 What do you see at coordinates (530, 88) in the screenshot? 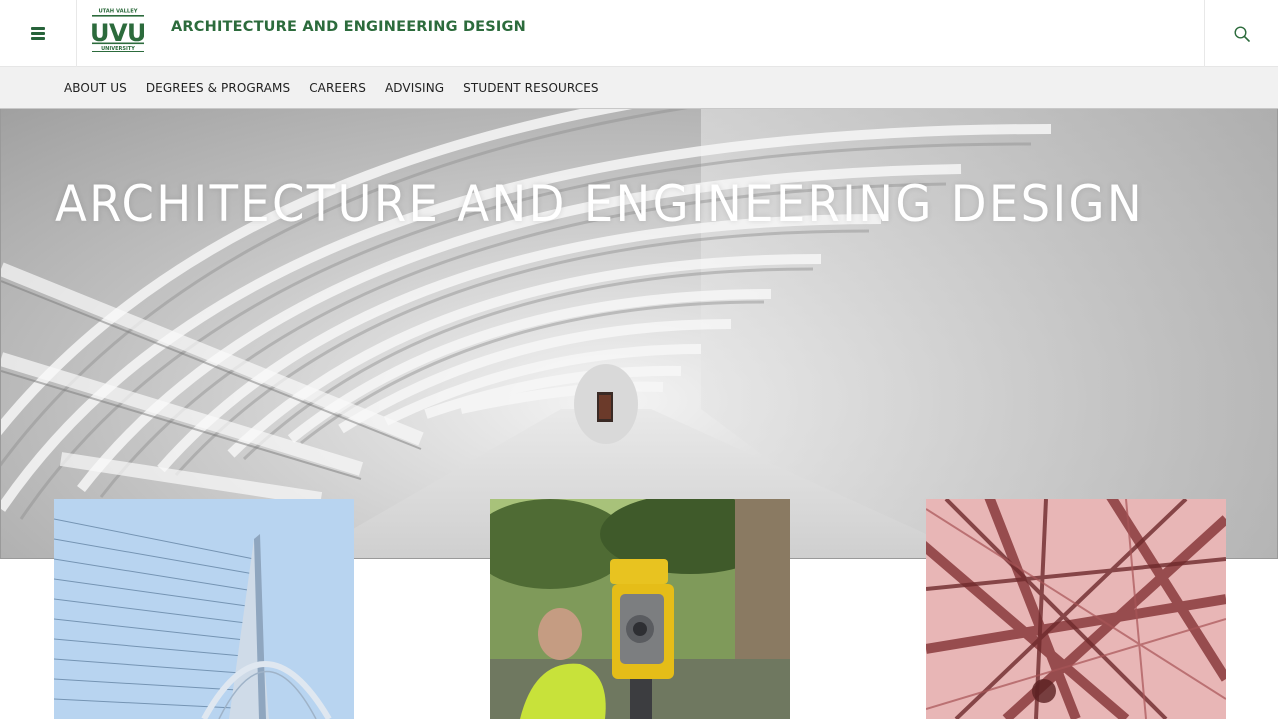
I see `nav-item-student-resources: STUDENT RESOURCES` at bounding box center [530, 88].